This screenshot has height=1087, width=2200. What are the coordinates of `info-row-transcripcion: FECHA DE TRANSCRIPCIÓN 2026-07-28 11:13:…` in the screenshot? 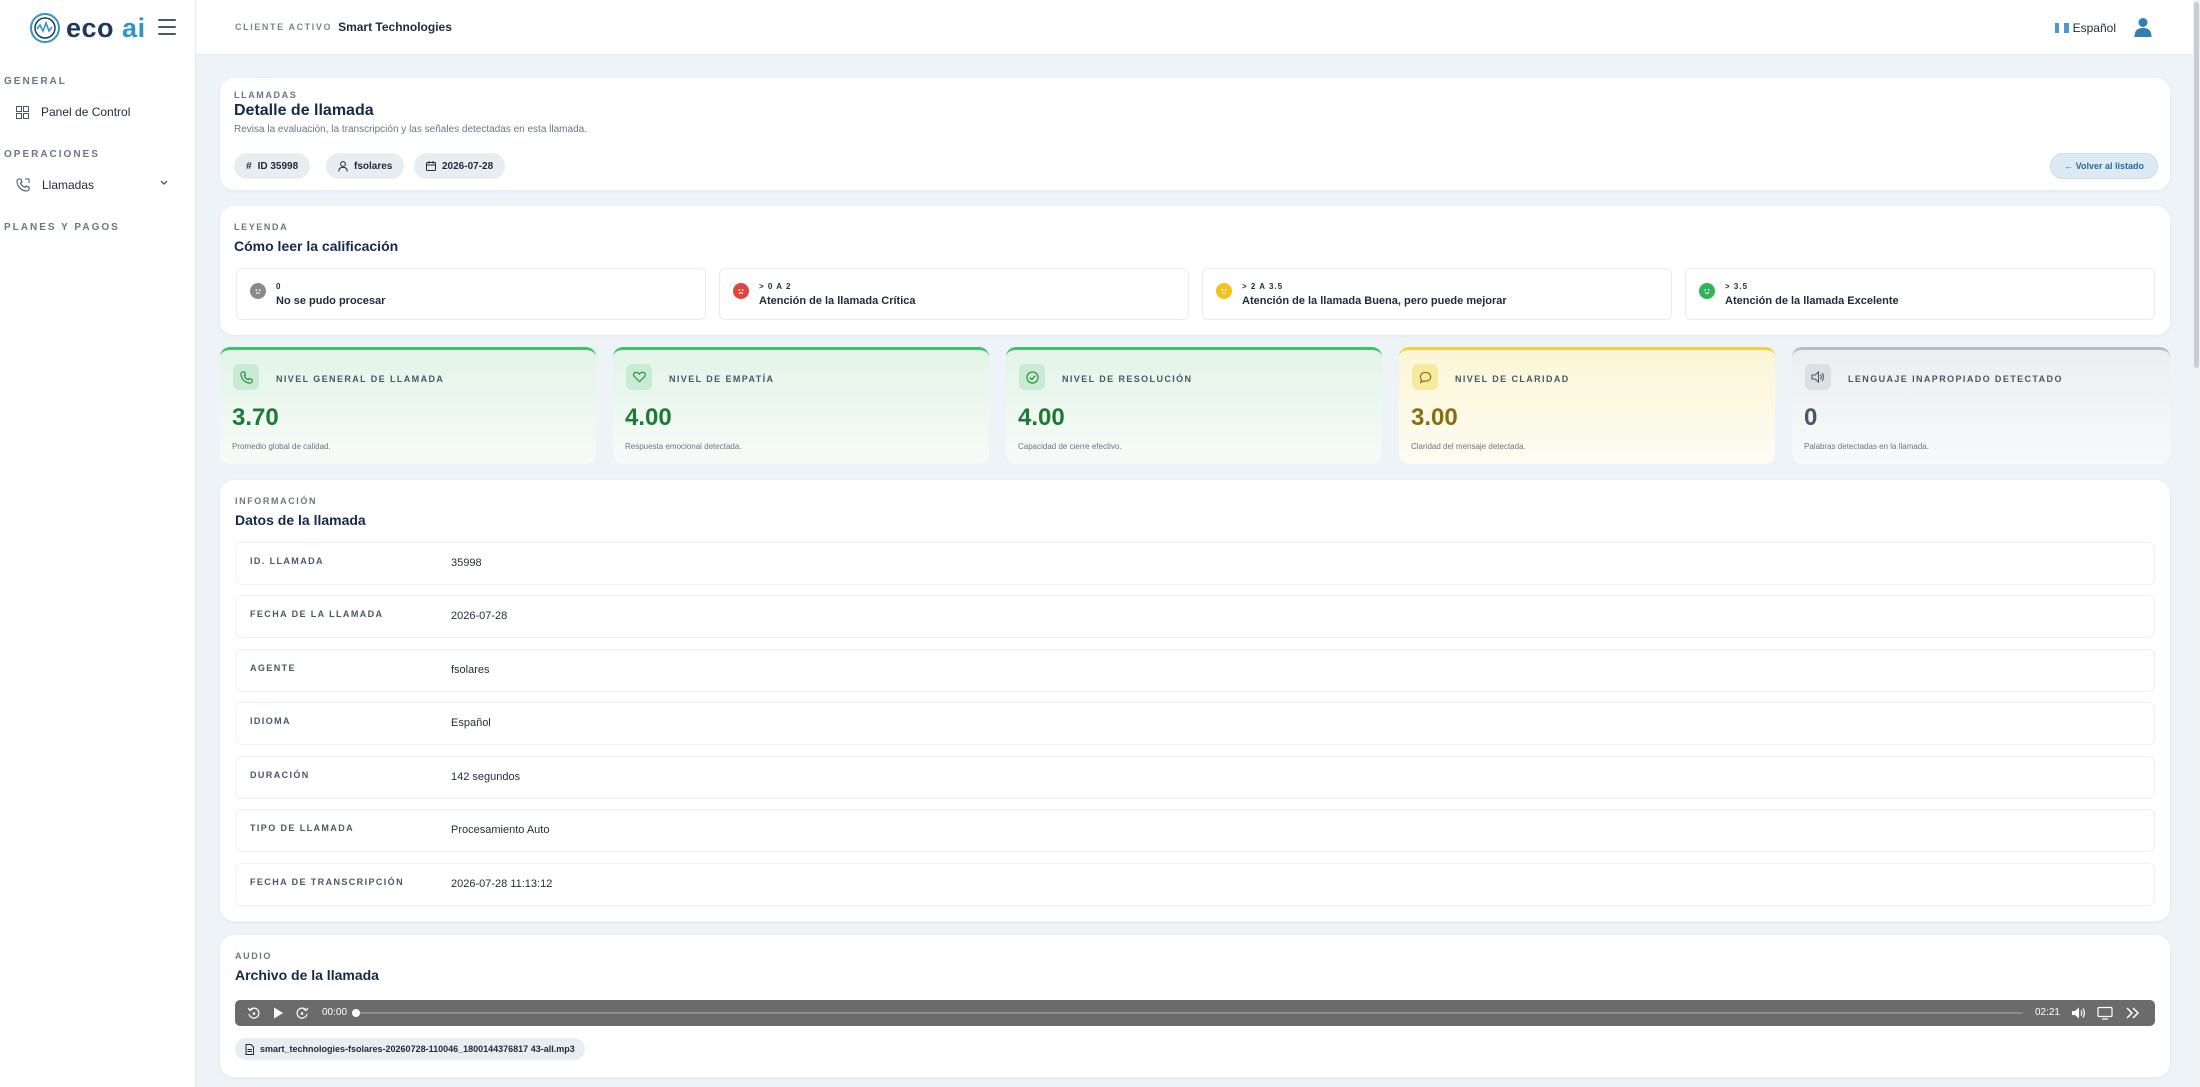 It's located at (1195, 884).